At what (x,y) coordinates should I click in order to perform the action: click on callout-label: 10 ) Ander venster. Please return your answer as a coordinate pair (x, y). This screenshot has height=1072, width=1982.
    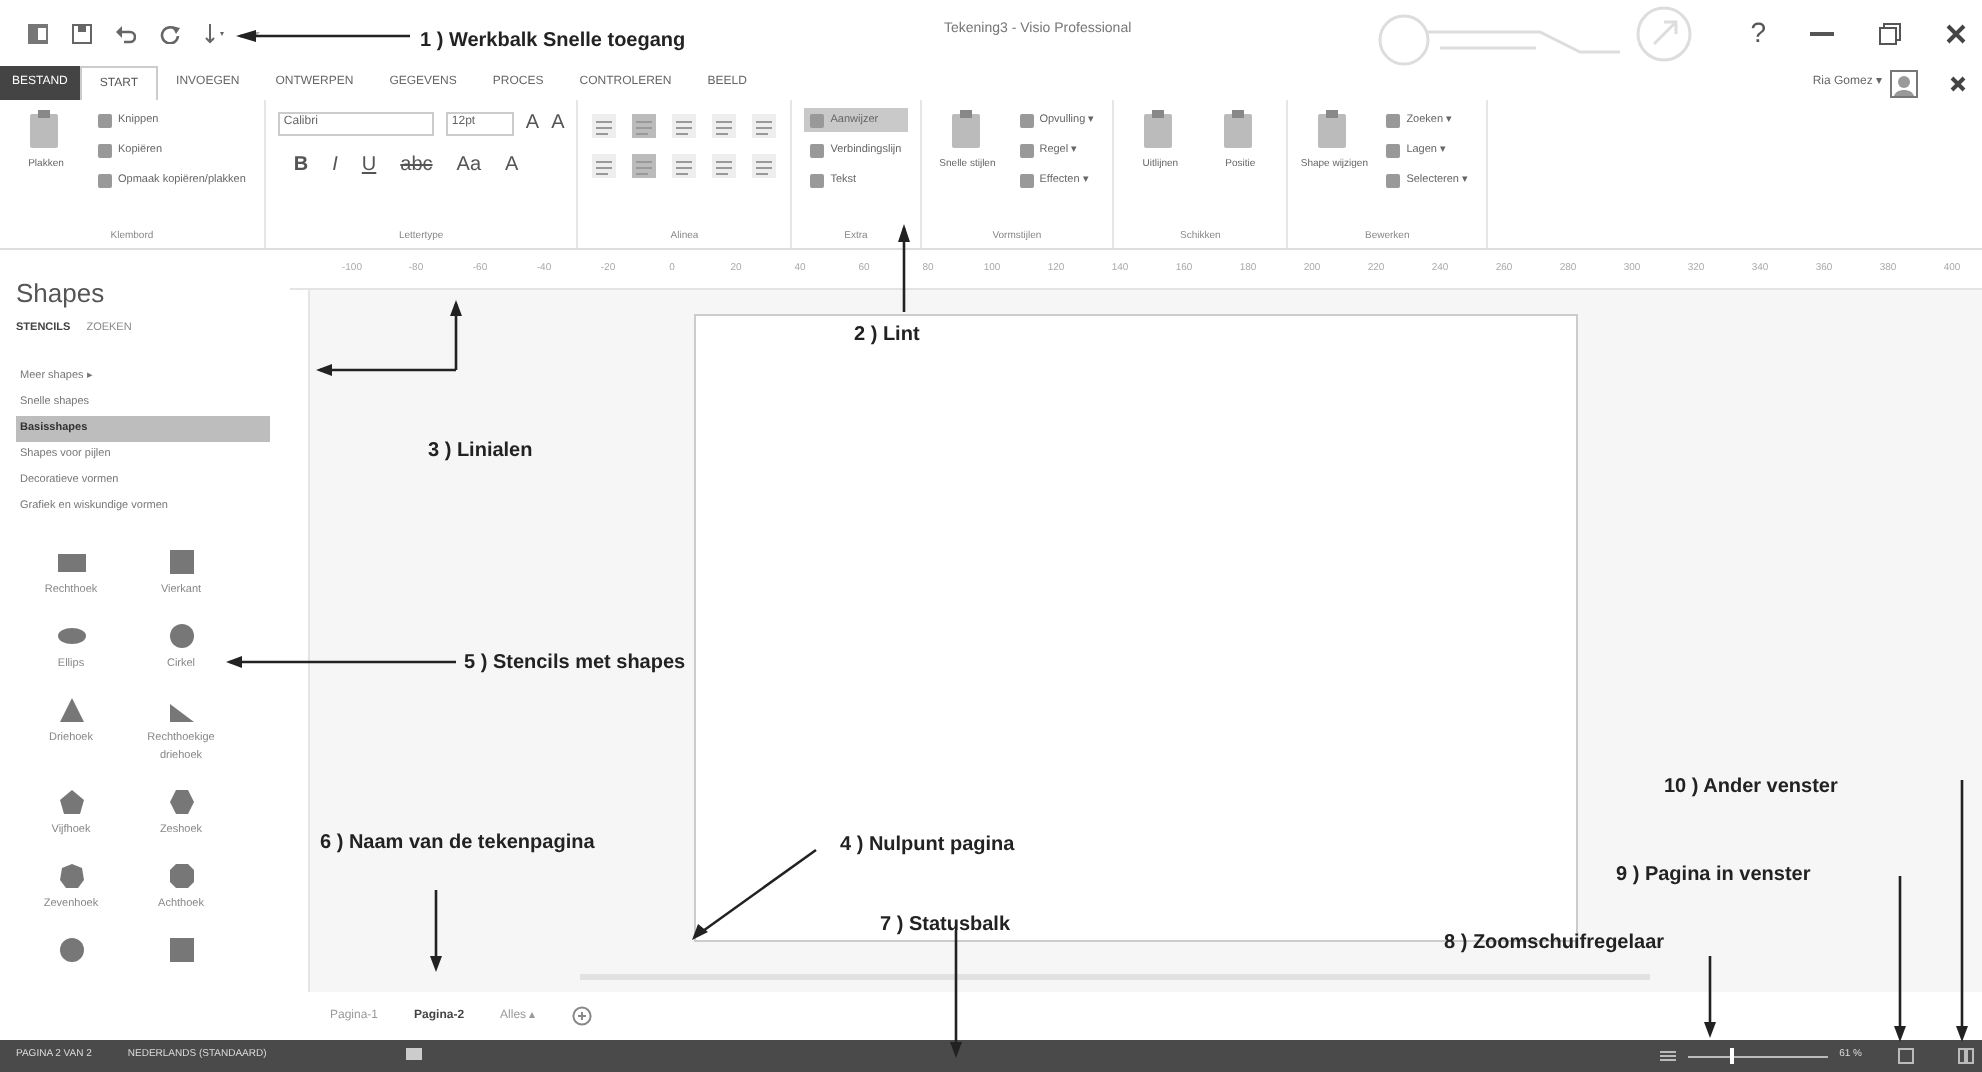
    Looking at the image, I should click on (1751, 788).